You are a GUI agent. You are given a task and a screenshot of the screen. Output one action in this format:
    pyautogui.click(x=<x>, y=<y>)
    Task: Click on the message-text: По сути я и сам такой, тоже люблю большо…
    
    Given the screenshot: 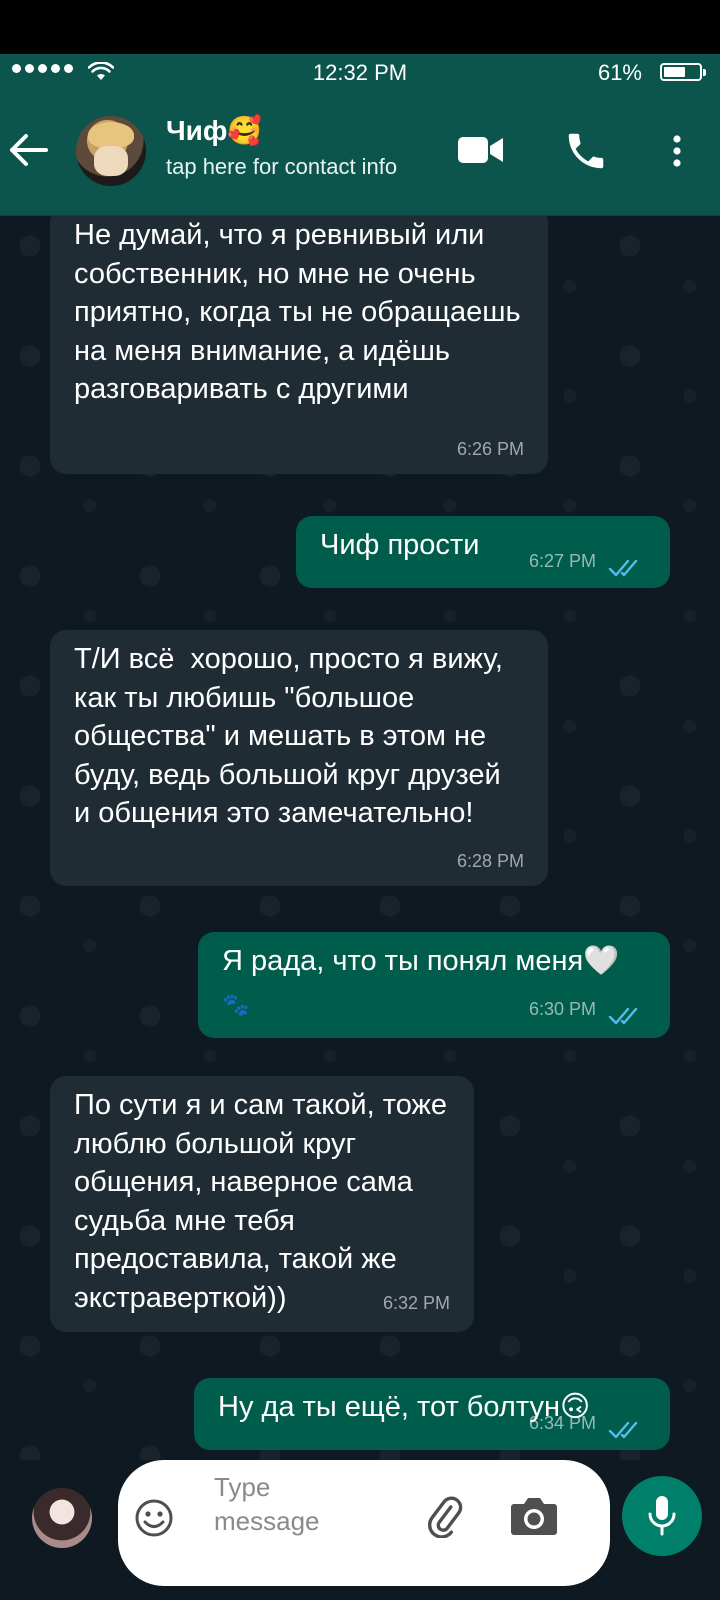 What is the action you would take?
    pyautogui.click(x=265, y=1201)
    